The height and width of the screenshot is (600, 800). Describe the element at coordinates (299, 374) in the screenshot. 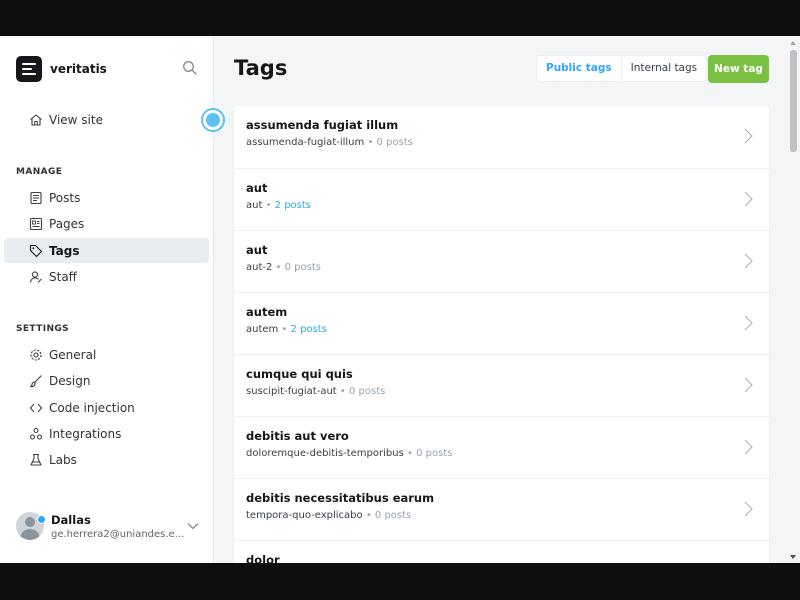

I see `tag-name: cumque qui quis` at that location.